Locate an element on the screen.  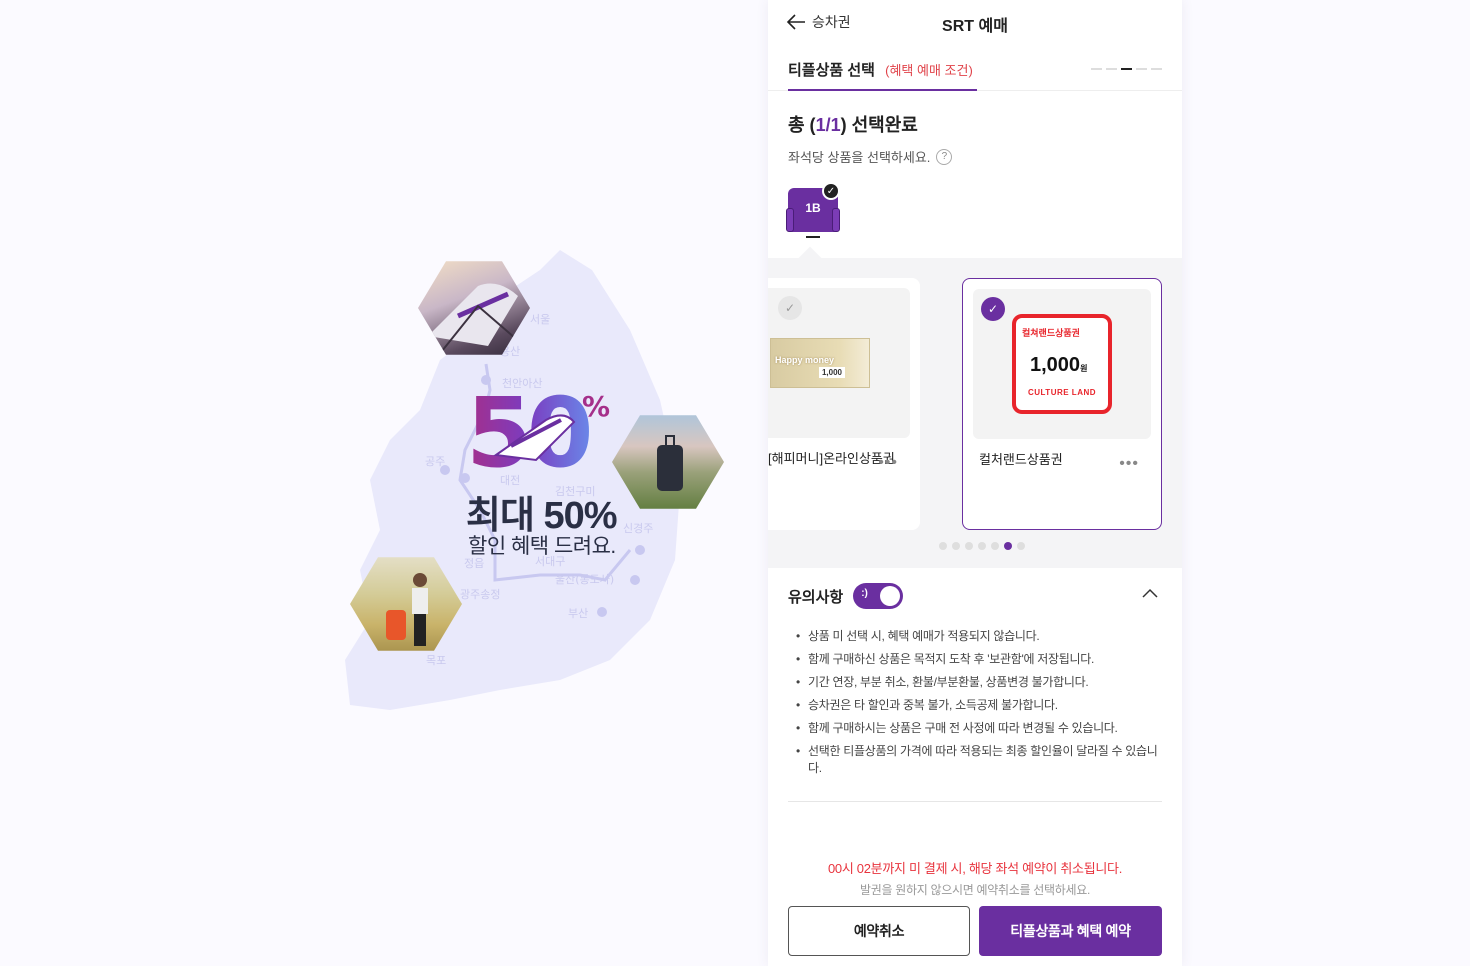
notice-item: 승차권은 타 할인과 중복 불가, 소득공제 불가합니다. is located at coordinates (979, 705).